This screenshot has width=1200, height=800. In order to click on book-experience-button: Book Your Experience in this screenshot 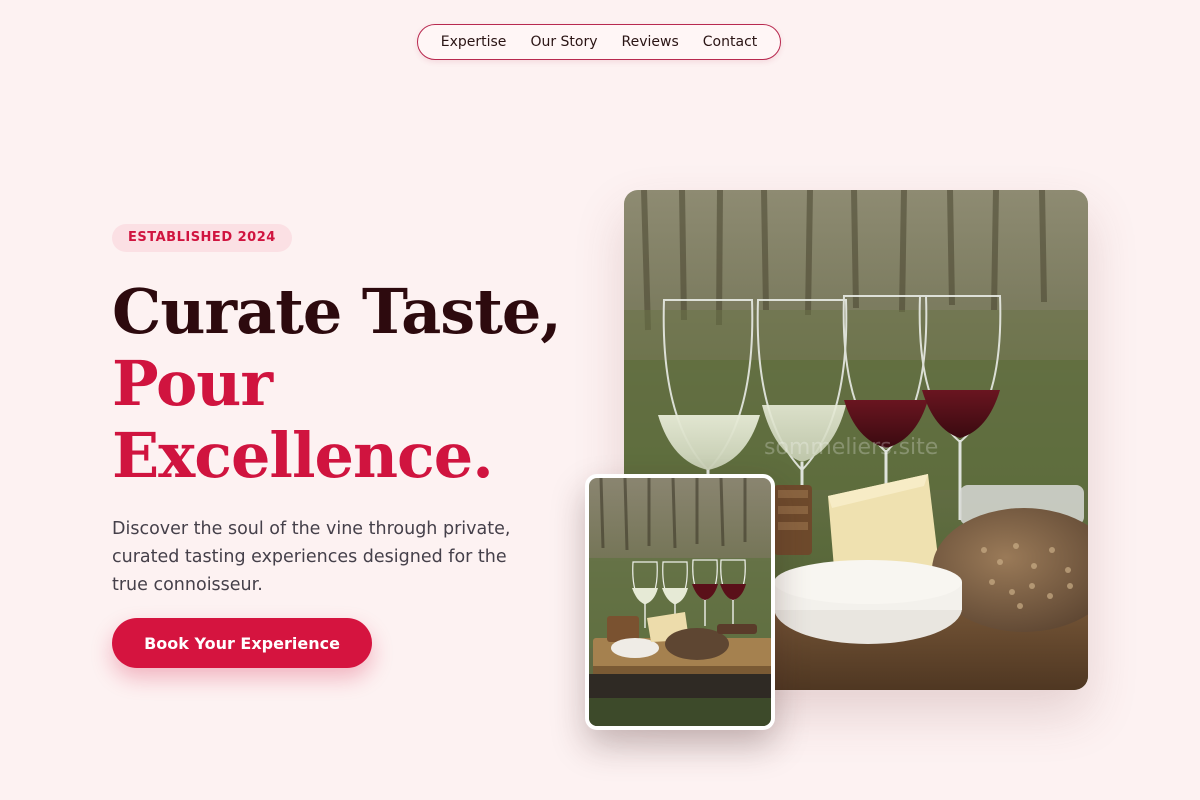, I will do `click(242, 643)`.